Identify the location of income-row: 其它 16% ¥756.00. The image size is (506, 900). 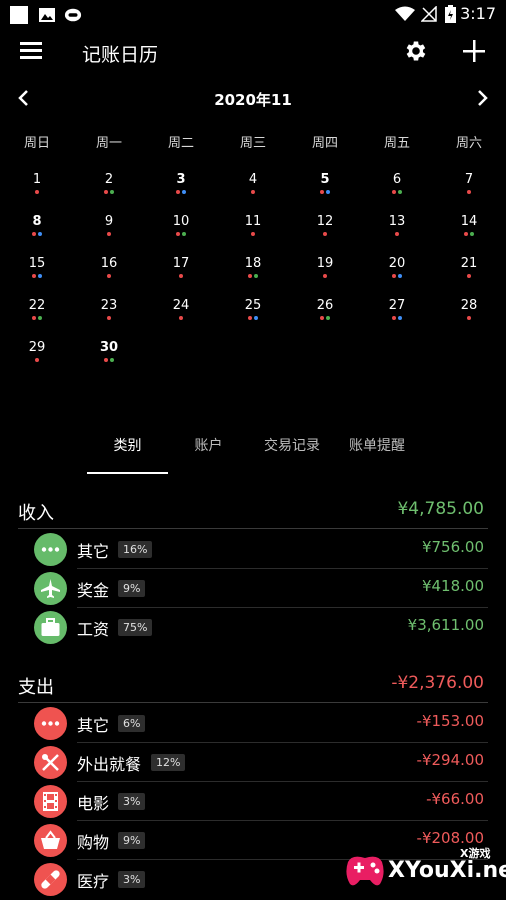
(253, 549).